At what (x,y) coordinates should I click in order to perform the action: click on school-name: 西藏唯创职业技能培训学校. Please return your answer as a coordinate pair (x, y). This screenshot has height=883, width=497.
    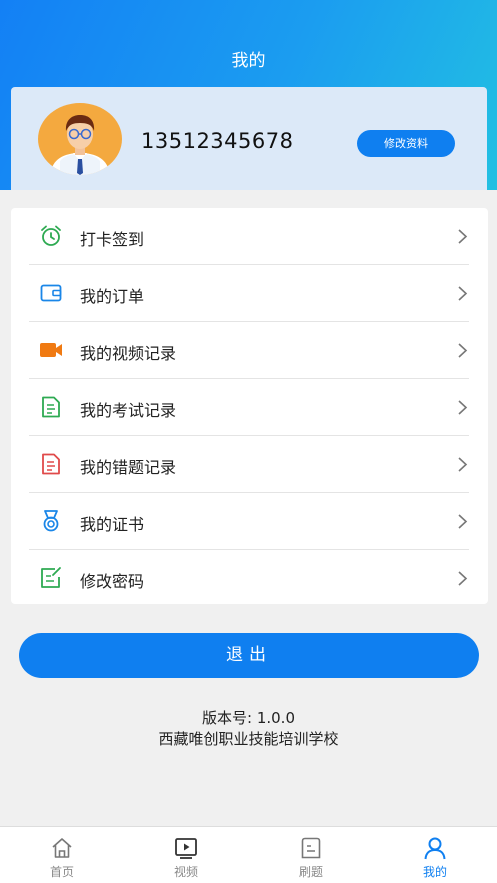
    Looking at the image, I should click on (248, 739).